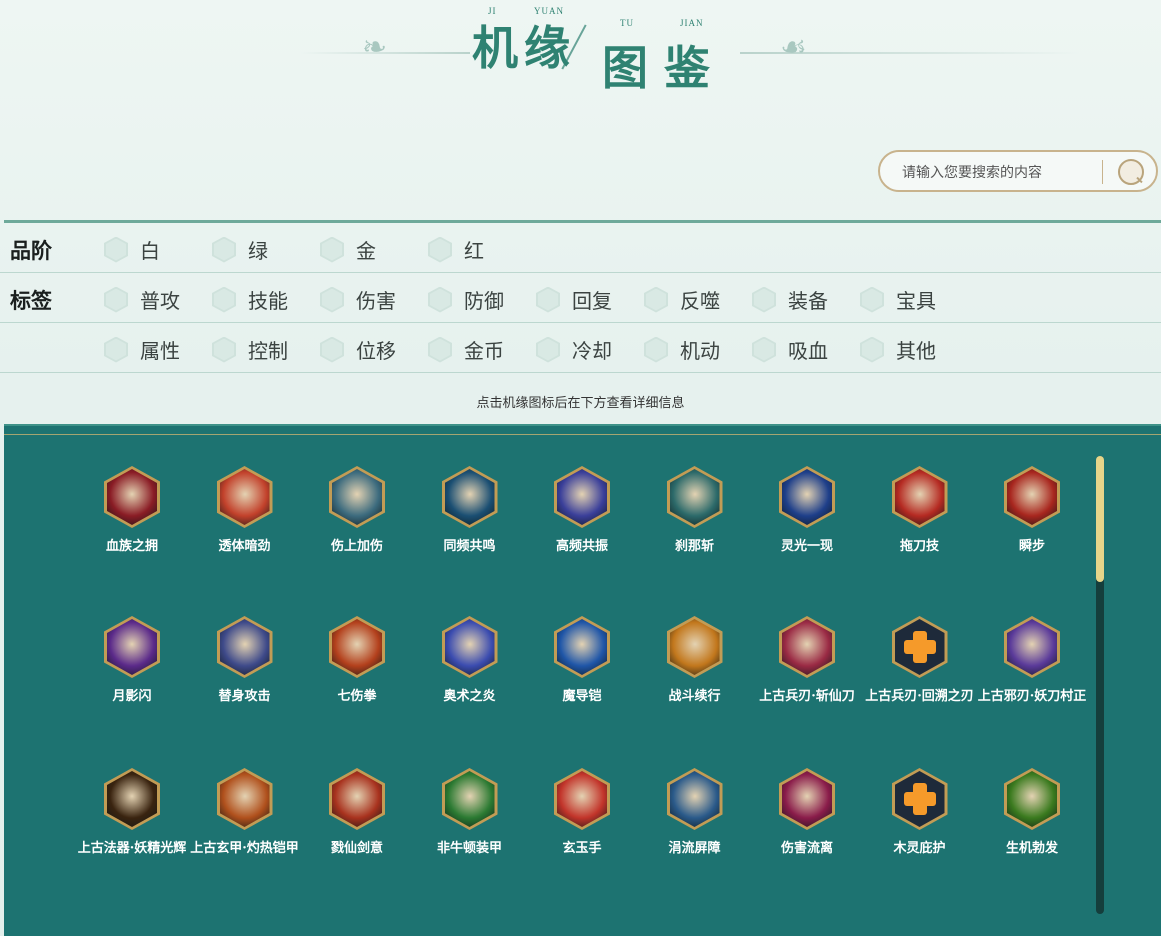  What do you see at coordinates (997, 172) in the screenshot?
I see `search-input` at bounding box center [997, 172].